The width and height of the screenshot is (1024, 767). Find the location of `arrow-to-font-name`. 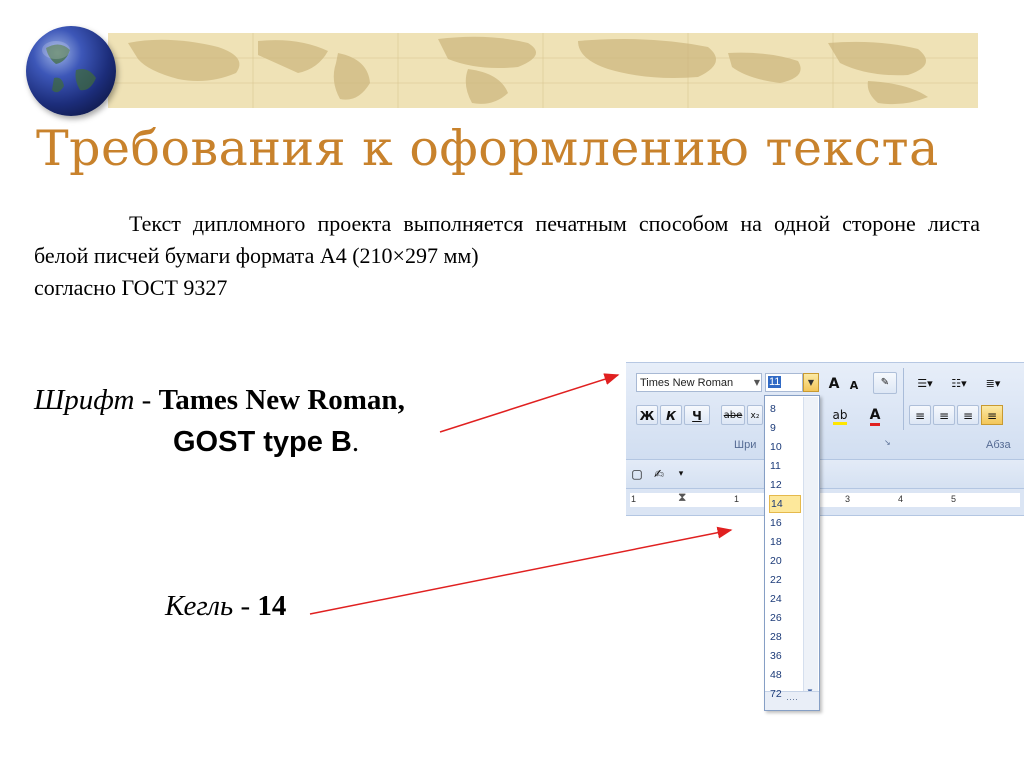

arrow-to-font-name is located at coordinates (529, 403).